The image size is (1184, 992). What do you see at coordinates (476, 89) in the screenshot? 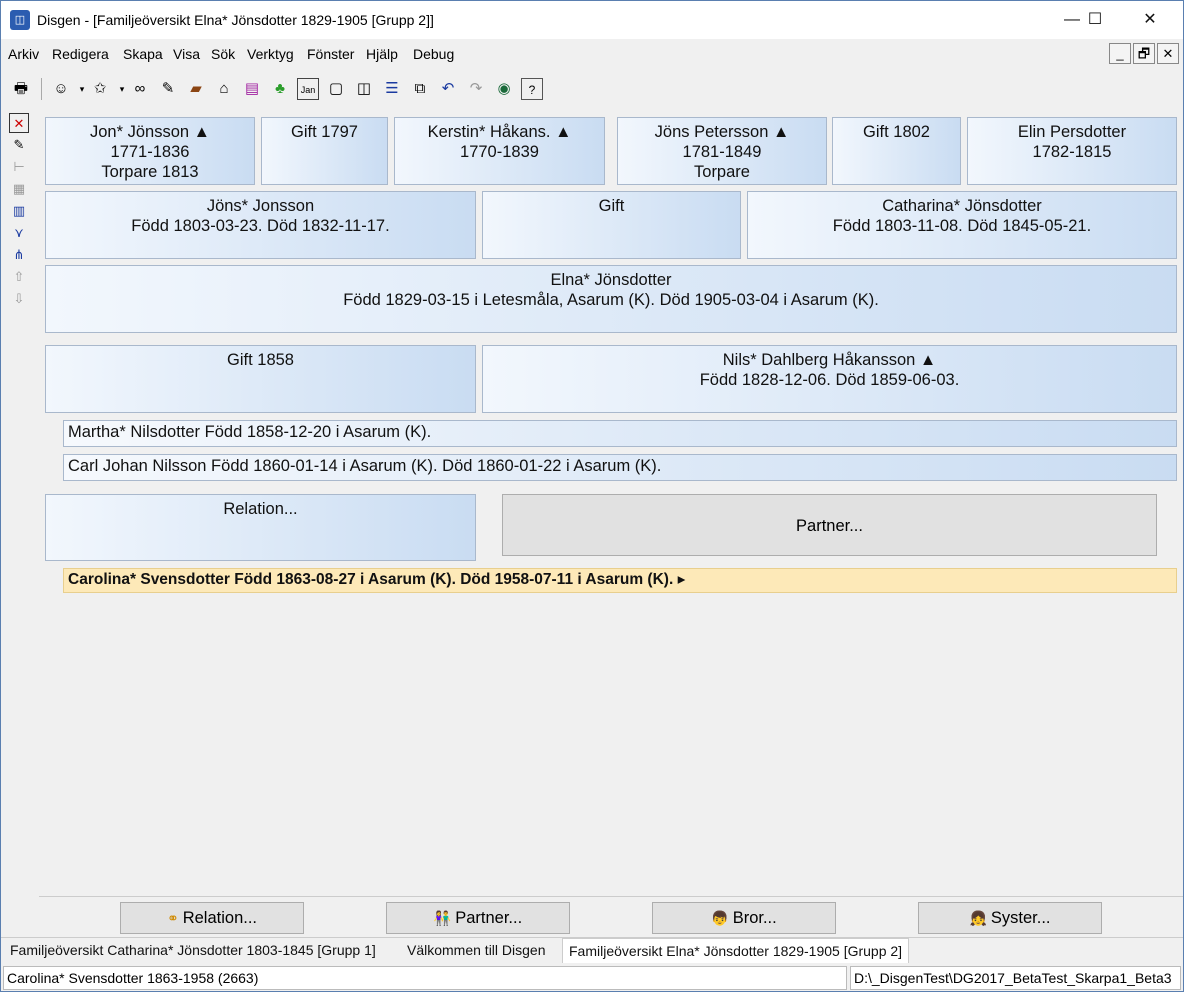
I see `redo-icon: ↷` at bounding box center [476, 89].